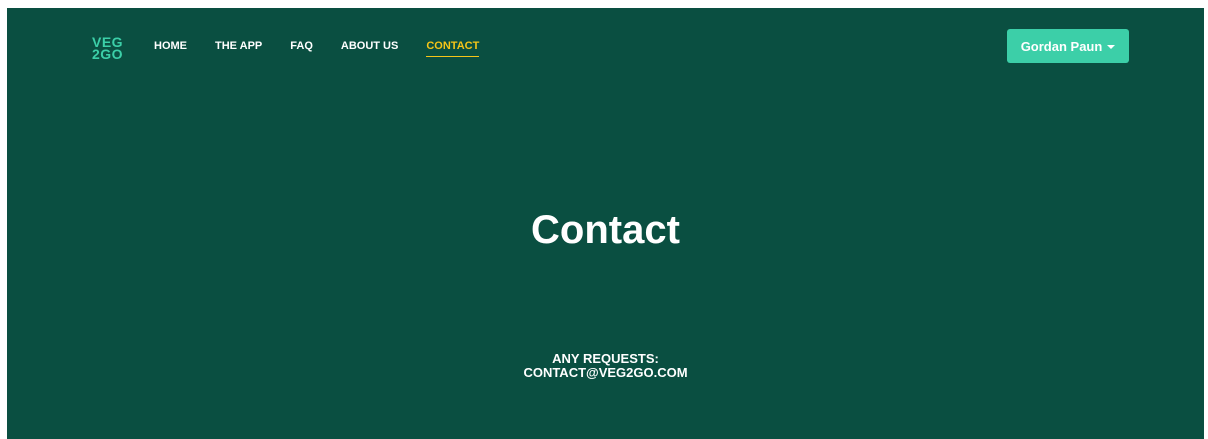 The image size is (1208, 439). I want to click on user-name: Gordan Paun, so click(1061, 46).